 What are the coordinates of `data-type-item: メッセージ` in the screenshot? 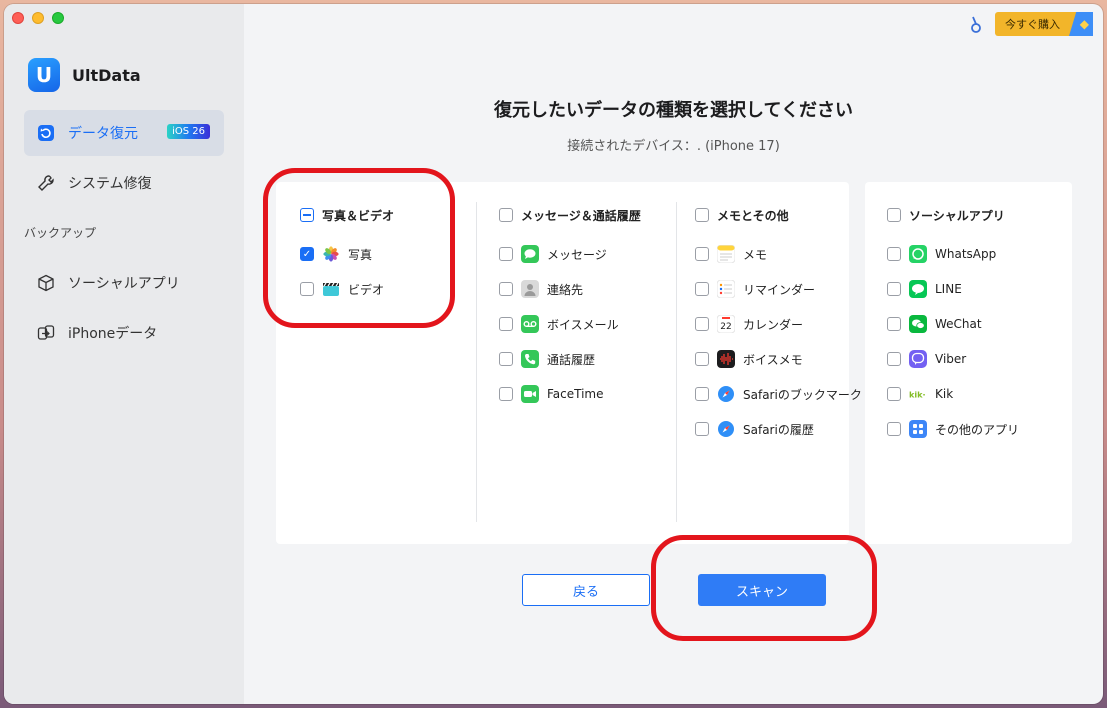 It's located at (553, 254).